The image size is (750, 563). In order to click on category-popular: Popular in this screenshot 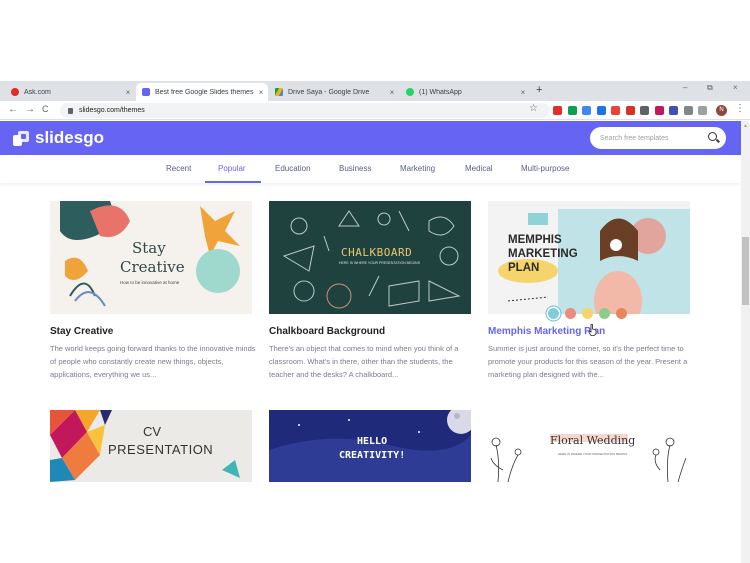, I will do `click(232, 168)`.